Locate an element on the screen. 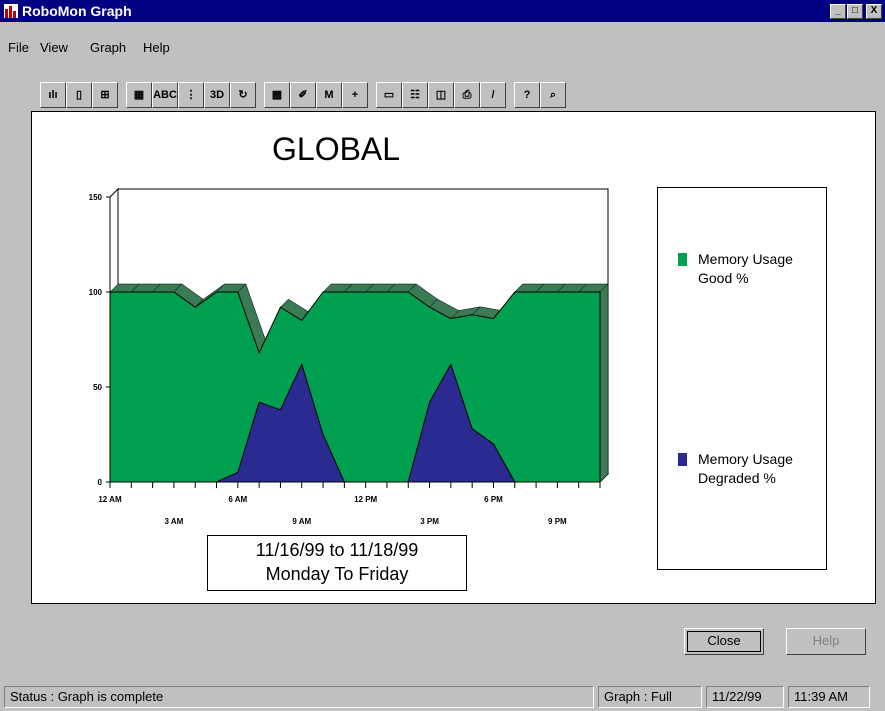  pattern-icon: ▩ is located at coordinates (277, 95).